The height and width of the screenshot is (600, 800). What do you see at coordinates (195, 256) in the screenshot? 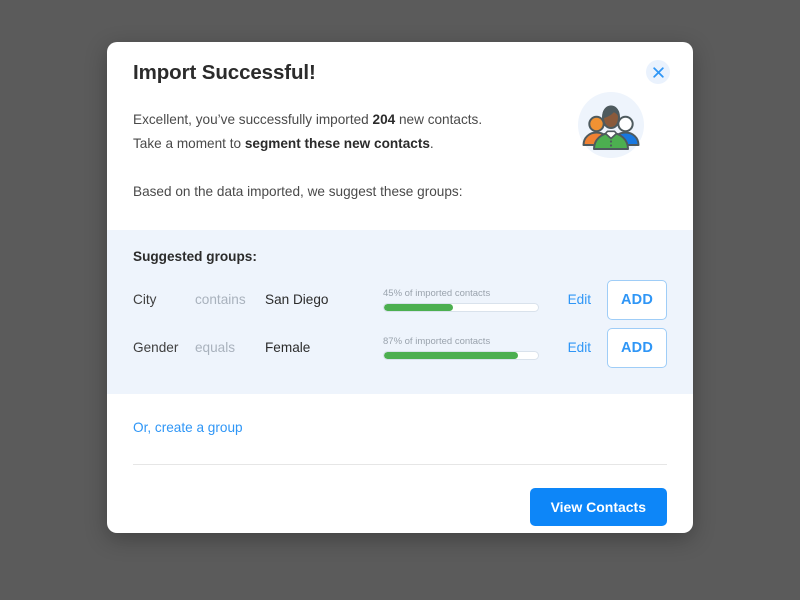
I see `suggested-groups-label: Suggested groups:` at bounding box center [195, 256].